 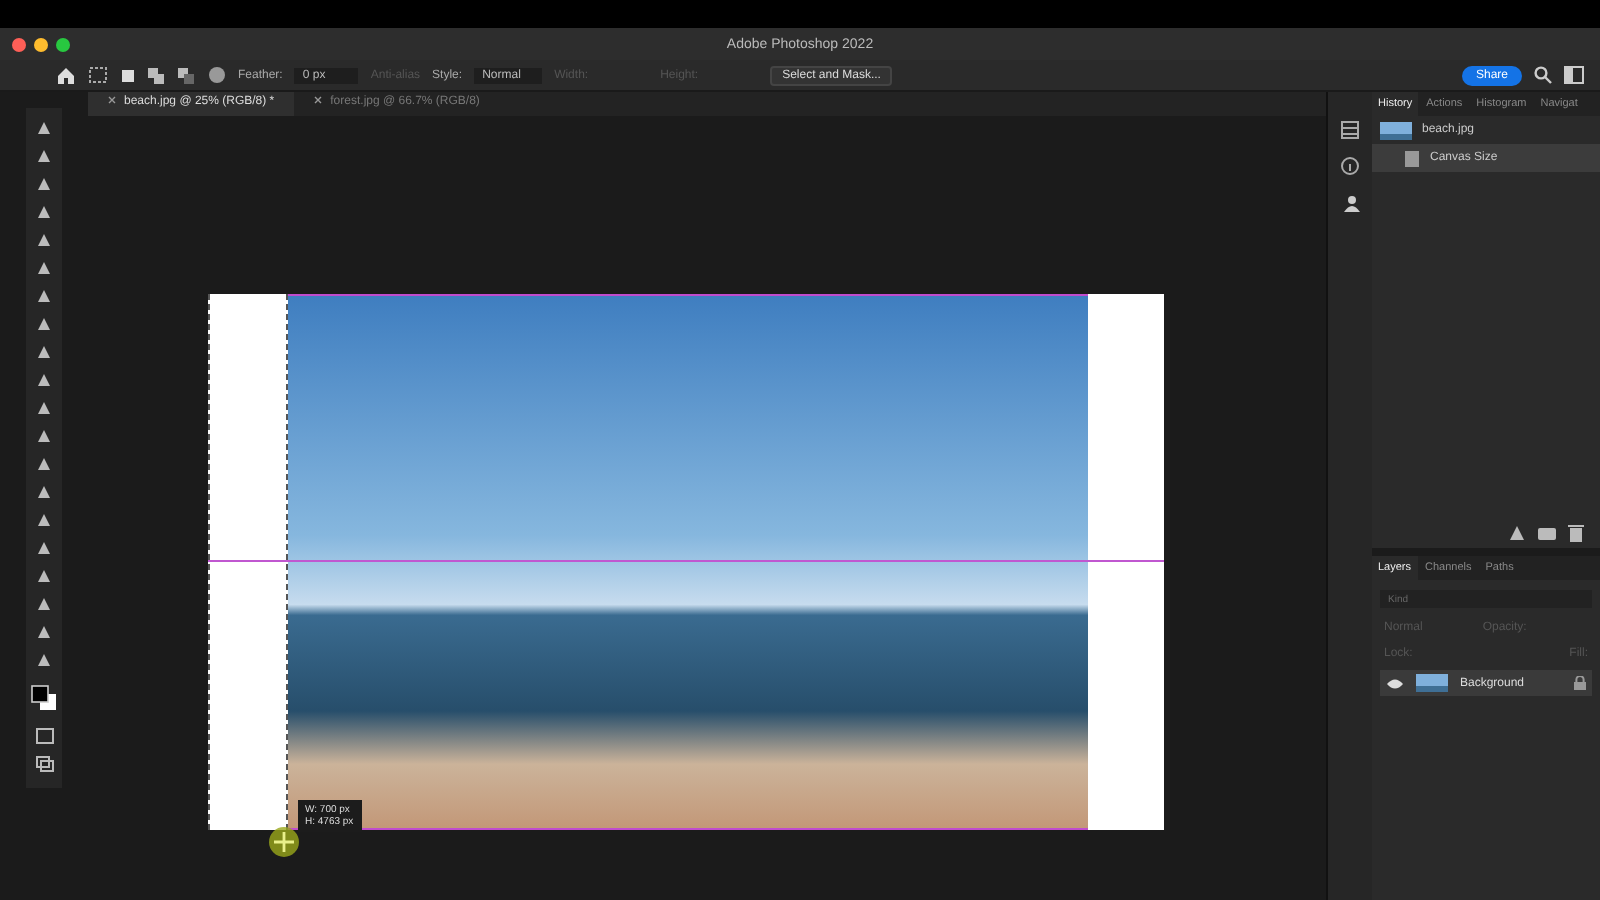 I want to click on workspace-icon, so click(x=1574, y=75).